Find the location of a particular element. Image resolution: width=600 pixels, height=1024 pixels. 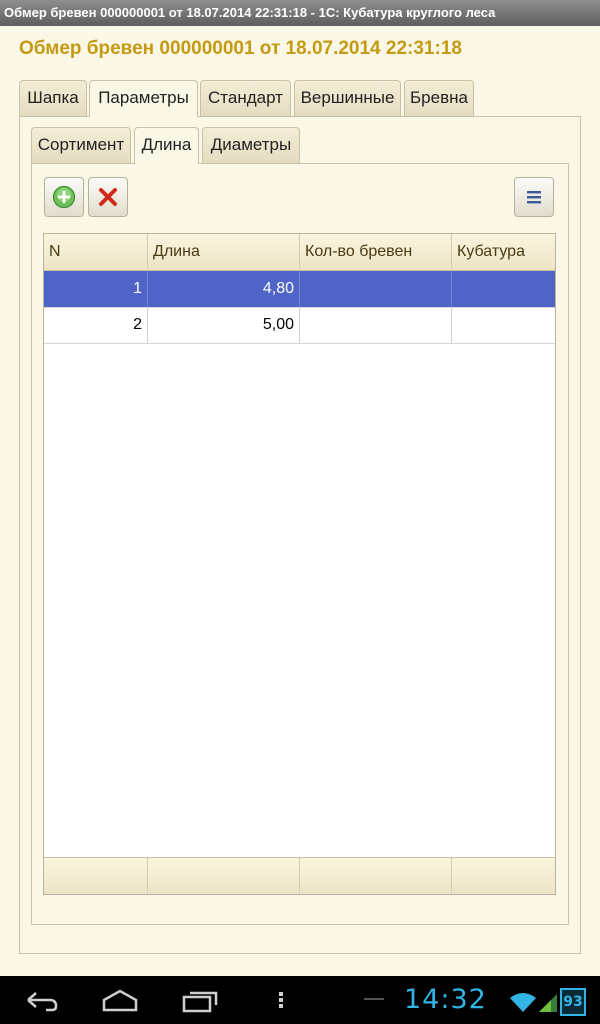

delete-button is located at coordinates (108, 197).